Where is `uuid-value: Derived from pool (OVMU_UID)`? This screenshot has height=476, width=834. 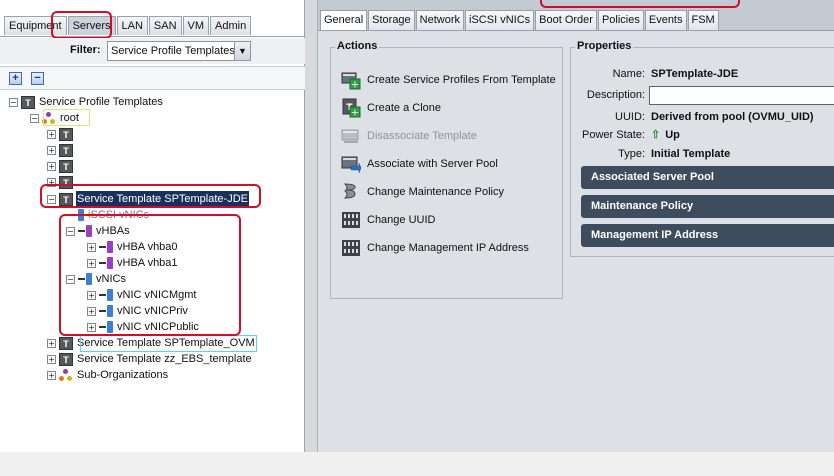 uuid-value: Derived from pool (OVMU_UID) is located at coordinates (732, 117).